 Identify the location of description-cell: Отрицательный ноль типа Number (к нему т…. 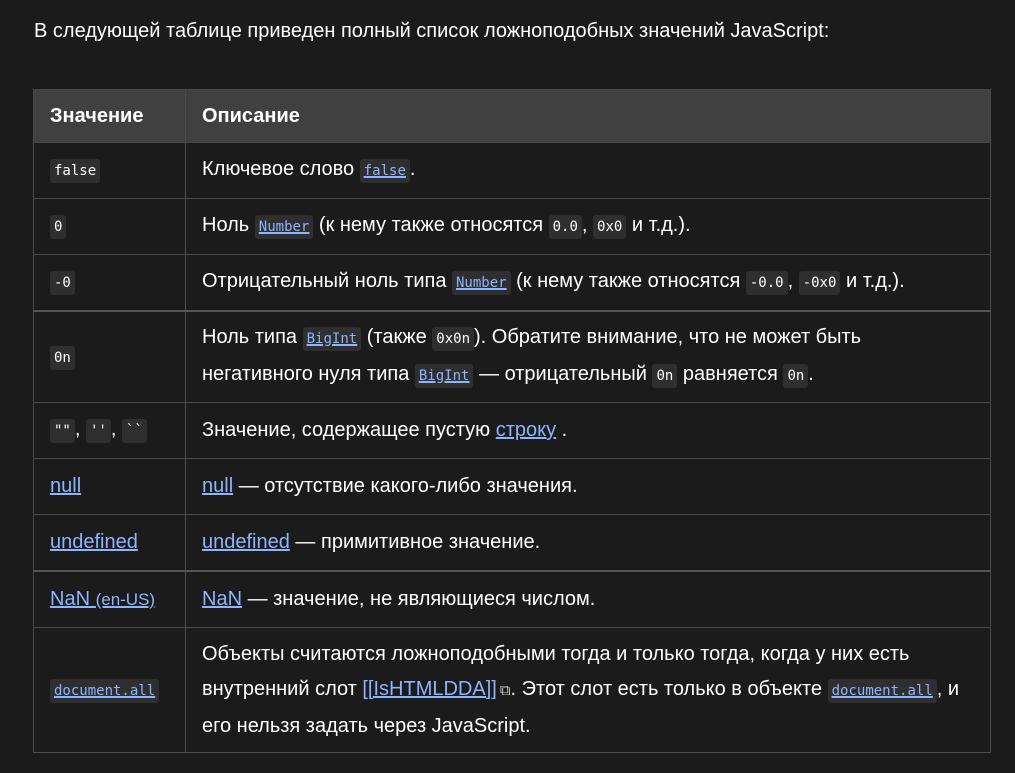
(588, 283).